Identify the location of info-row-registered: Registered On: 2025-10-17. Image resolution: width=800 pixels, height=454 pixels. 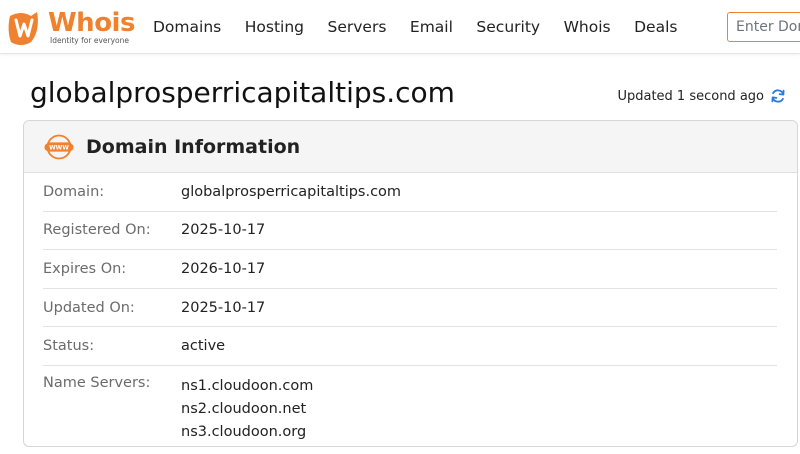
(410, 231).